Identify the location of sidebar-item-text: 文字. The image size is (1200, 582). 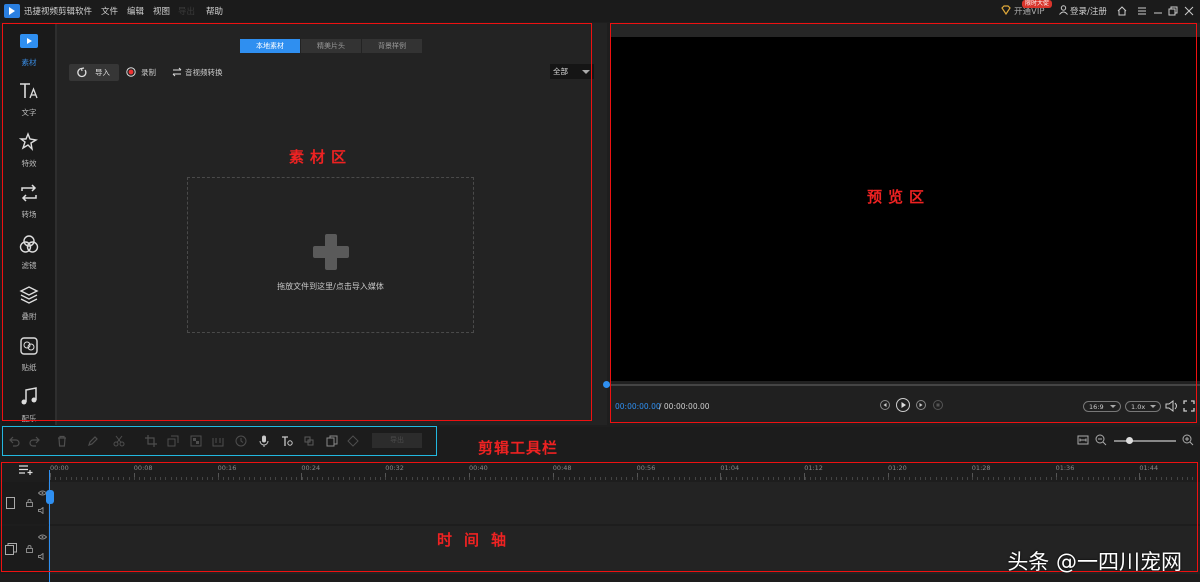
(29, 98).